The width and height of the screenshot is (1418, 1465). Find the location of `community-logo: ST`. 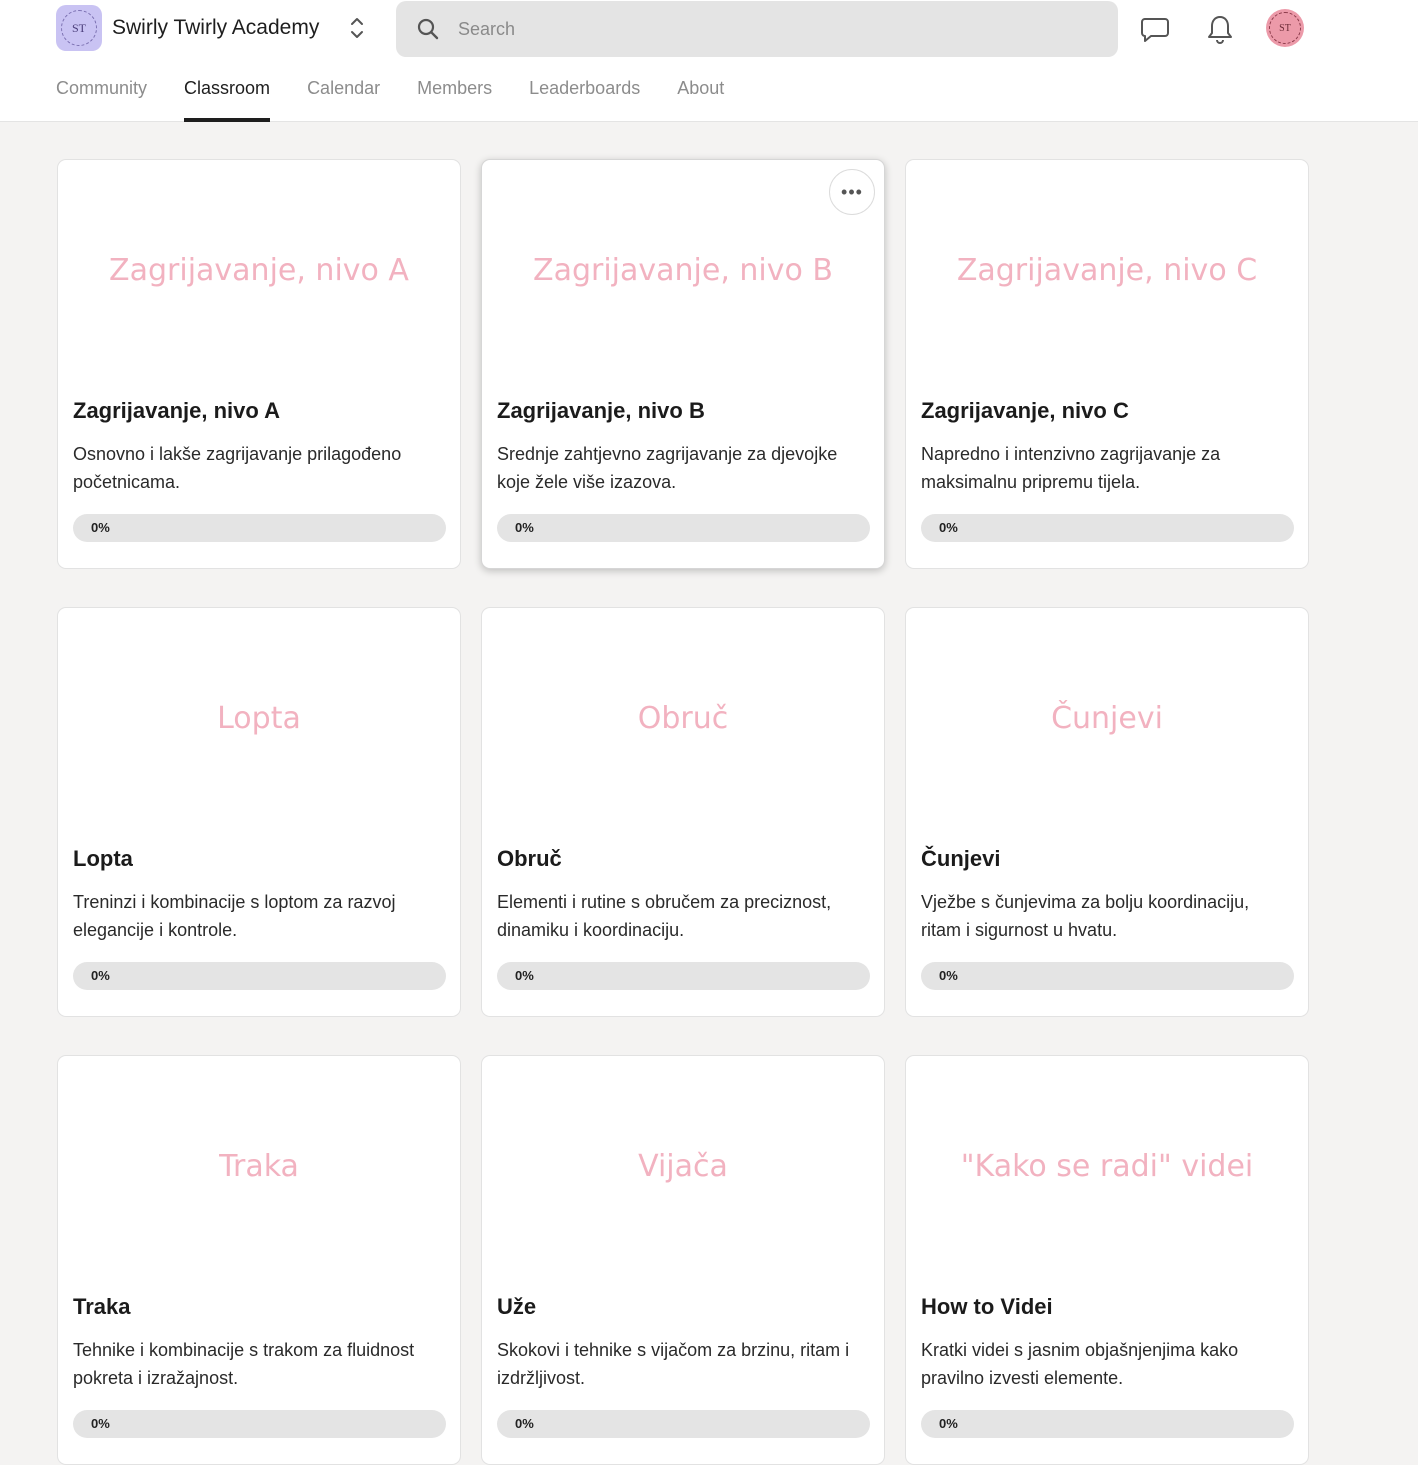

community-logo: ST is located at coordinates (79, 28).